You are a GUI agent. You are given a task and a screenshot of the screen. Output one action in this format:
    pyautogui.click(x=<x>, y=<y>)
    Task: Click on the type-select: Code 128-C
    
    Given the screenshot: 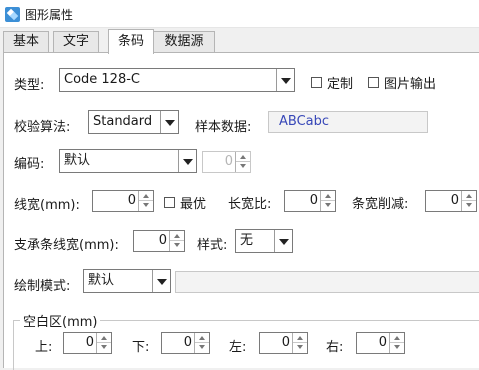 What is the action you would take?
    pyautogui.click(x=177, y=80)
    